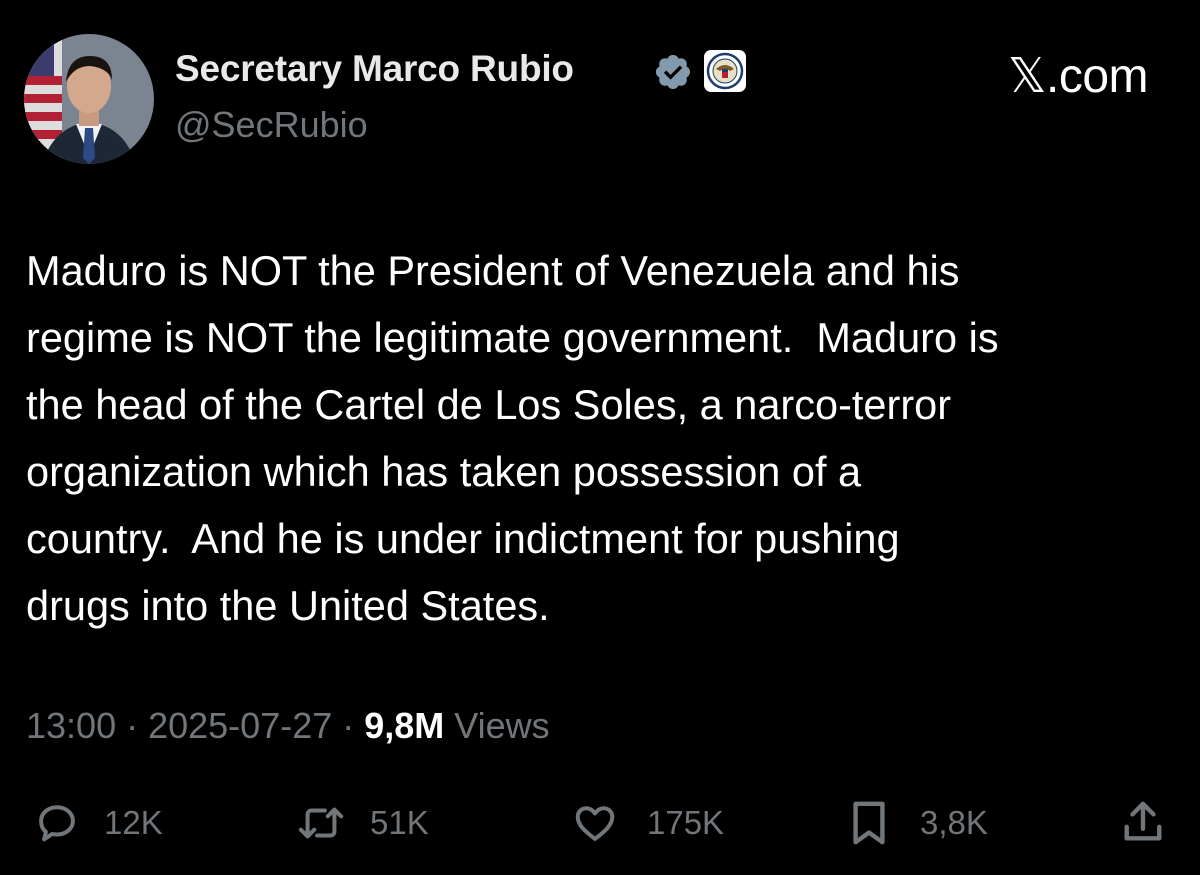 The width and height of the screenshot is (1200, 875). Describe the element at coordinates (374, 69) in the screenshot. I see `display-name: Secretary Marco Rubio` at that location.